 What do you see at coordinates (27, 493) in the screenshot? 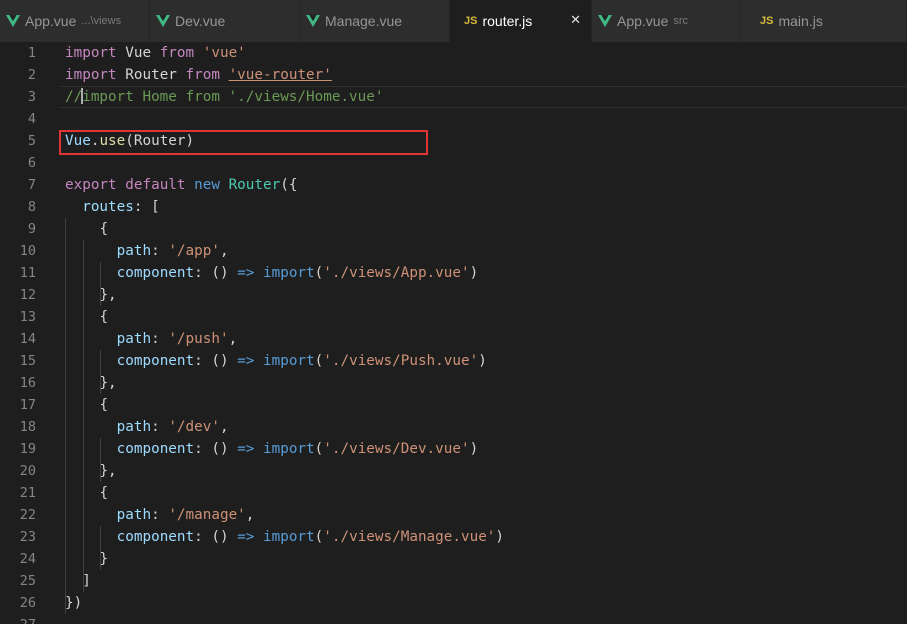
I see `line-number: 21` at bounding box center [27, 493].